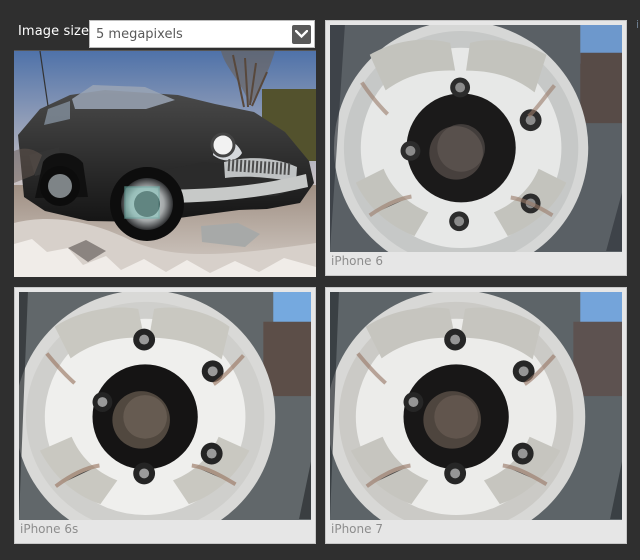  Describe the element at coordinates (142, 202) in the screenshot. I see `crop-selector-icon` at that location.